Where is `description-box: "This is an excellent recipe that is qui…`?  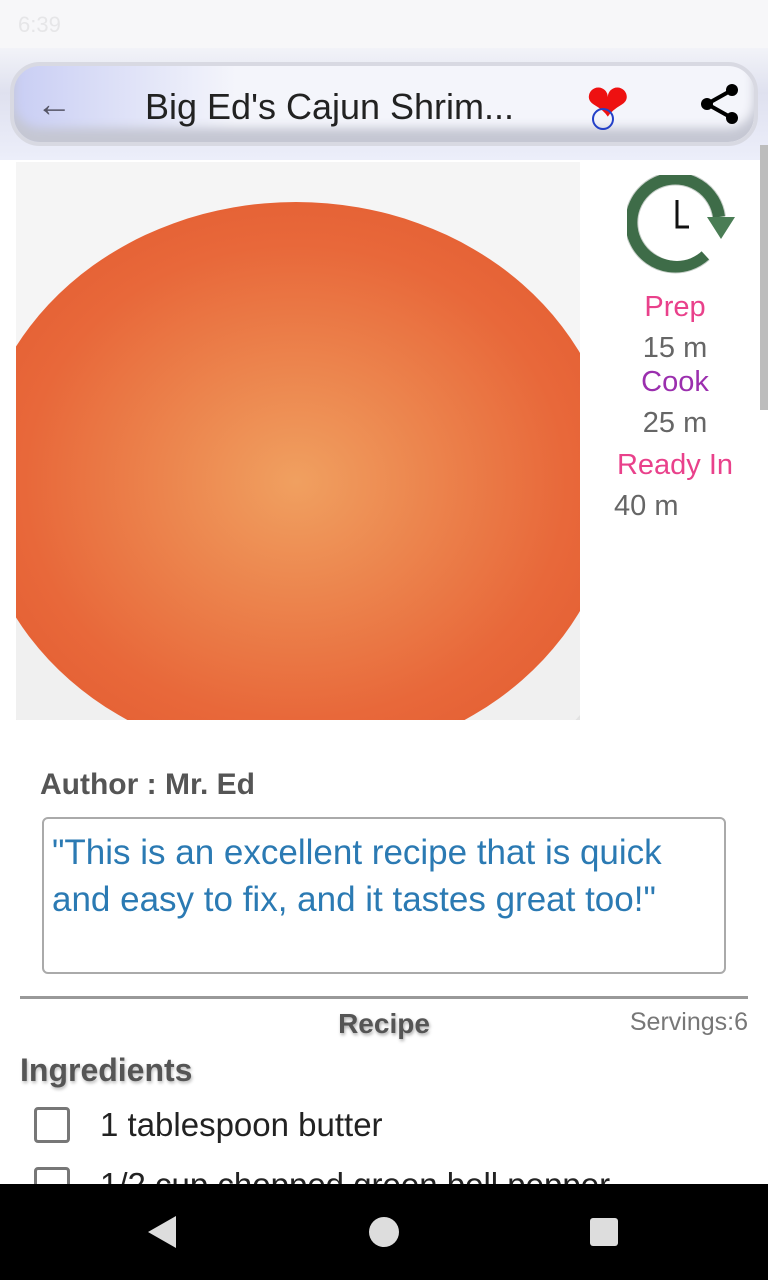
description-box: "This is an excellent recipe that is qui… is located at coordinates (384, 895).